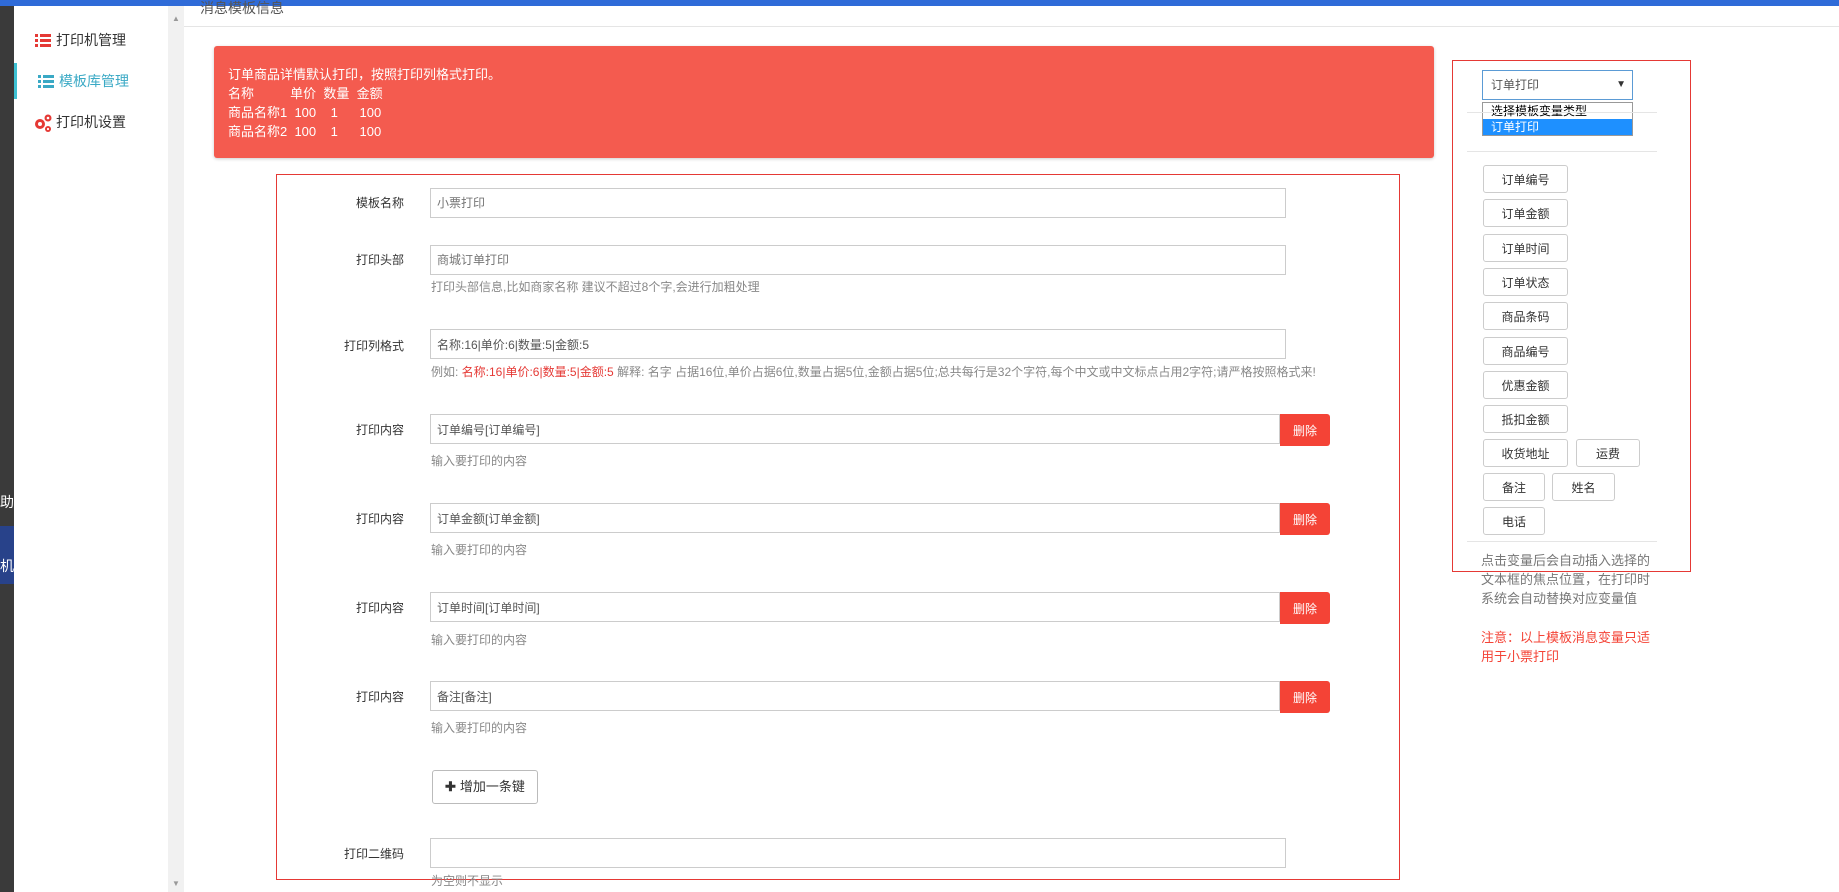 This screenshot has width=1839, height=892. Describe the element at coordinates (1557, 127) in the screenshot. I see `dropdown-option-selected: 订单打印` at that location.